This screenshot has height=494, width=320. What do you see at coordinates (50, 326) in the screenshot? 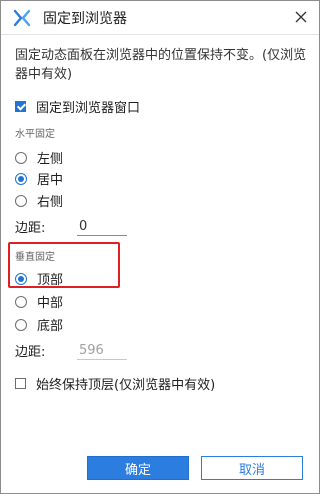
I see `radio-label: 底部` at bounding box center [50, 326].